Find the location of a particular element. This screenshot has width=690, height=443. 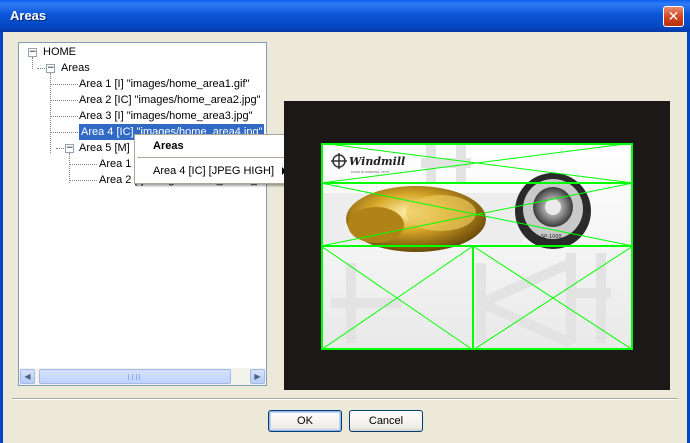

title-bar: Areas ✕ is located at coordinates (345, 16).